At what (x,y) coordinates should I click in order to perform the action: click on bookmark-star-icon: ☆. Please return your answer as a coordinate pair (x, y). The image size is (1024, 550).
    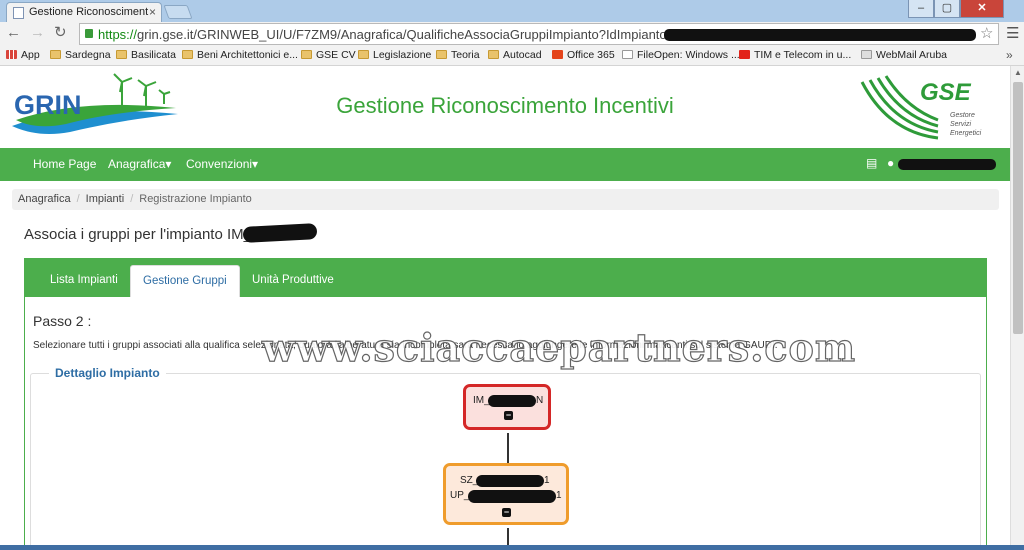
    Looking at the image, I should click on (986, 33).